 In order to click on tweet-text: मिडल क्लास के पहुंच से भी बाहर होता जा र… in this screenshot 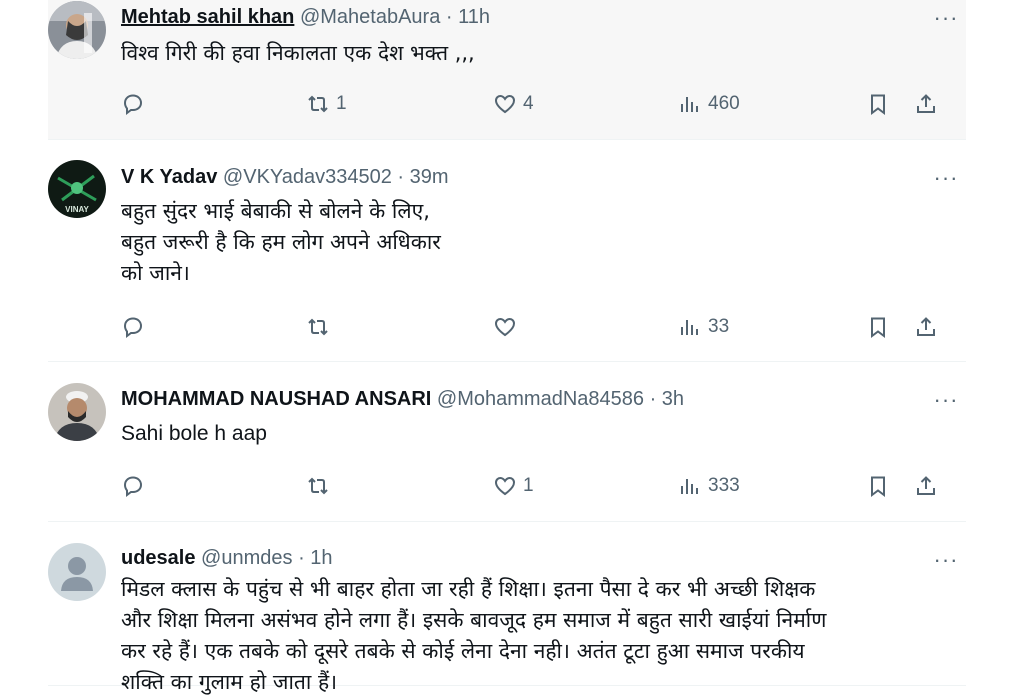, I will do `click(474, 635)`.